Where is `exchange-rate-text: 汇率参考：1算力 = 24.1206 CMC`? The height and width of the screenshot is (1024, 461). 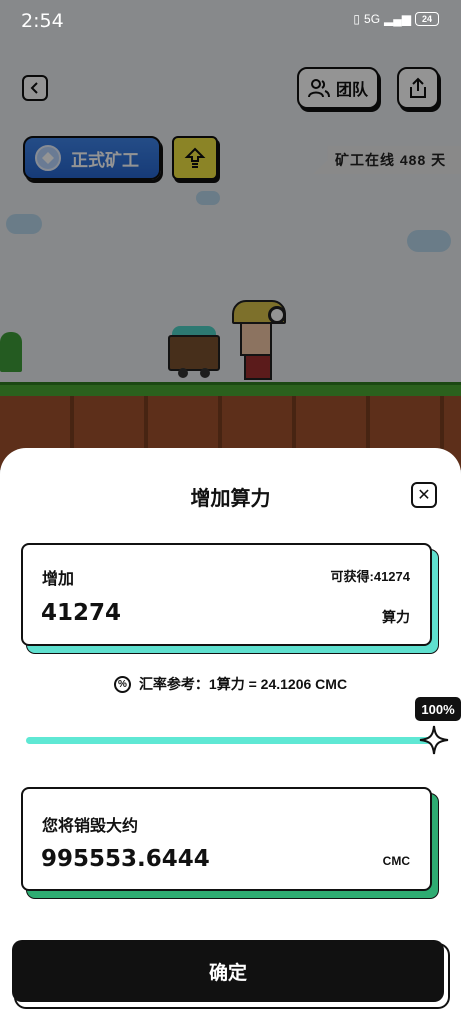
exchange-rate-text: 汇率参考：1算力 = 24.1206 CMC is located at coordinates (243, 684).